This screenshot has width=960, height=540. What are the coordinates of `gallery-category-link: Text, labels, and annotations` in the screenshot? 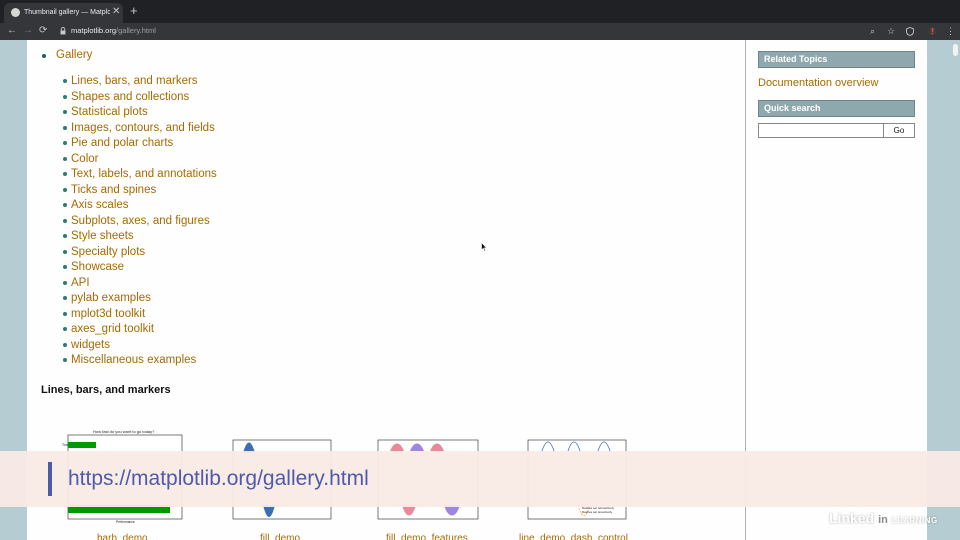 It's located at (144, 174).